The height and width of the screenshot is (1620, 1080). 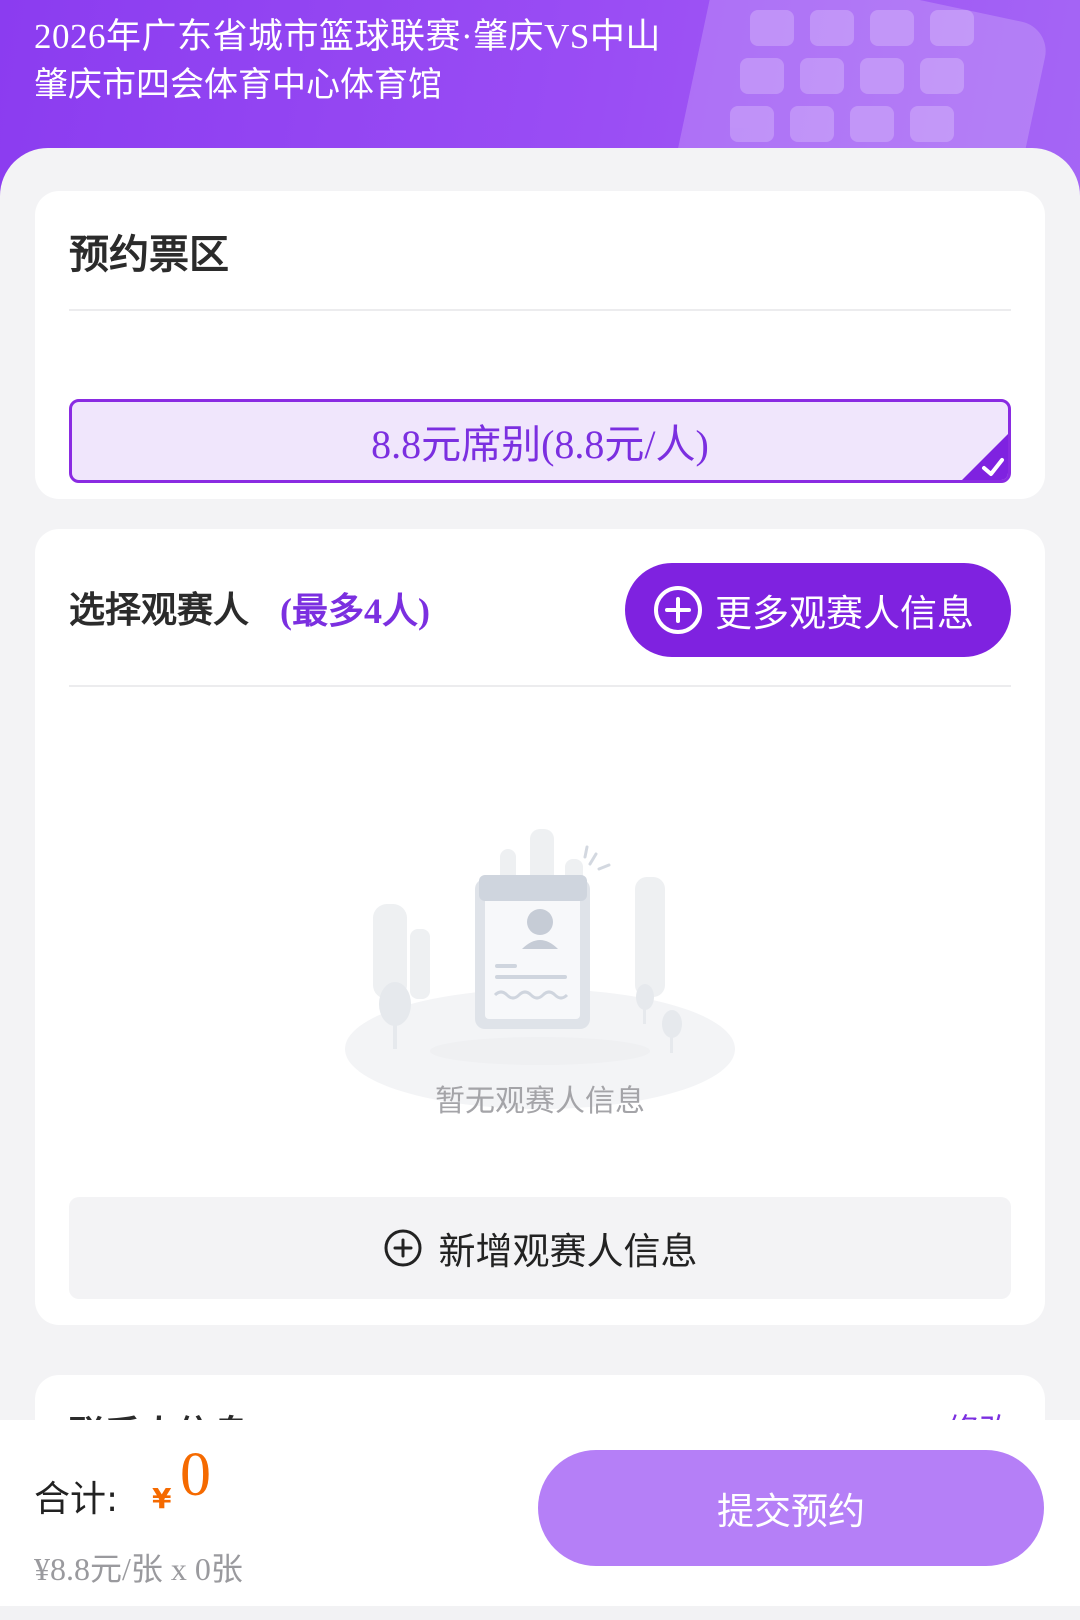 I want to click on viewers-limit: (最多4人), so click(x=355, y=611).